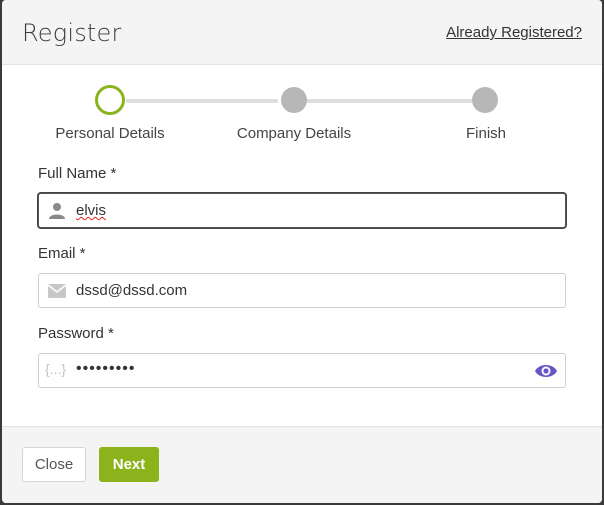 The width and height of the screenshot is (604, 505). What do you see at coordinates (106, 368) in the screenshot?
I see `password-value: •••••••••` at bounding box center [106, 368].